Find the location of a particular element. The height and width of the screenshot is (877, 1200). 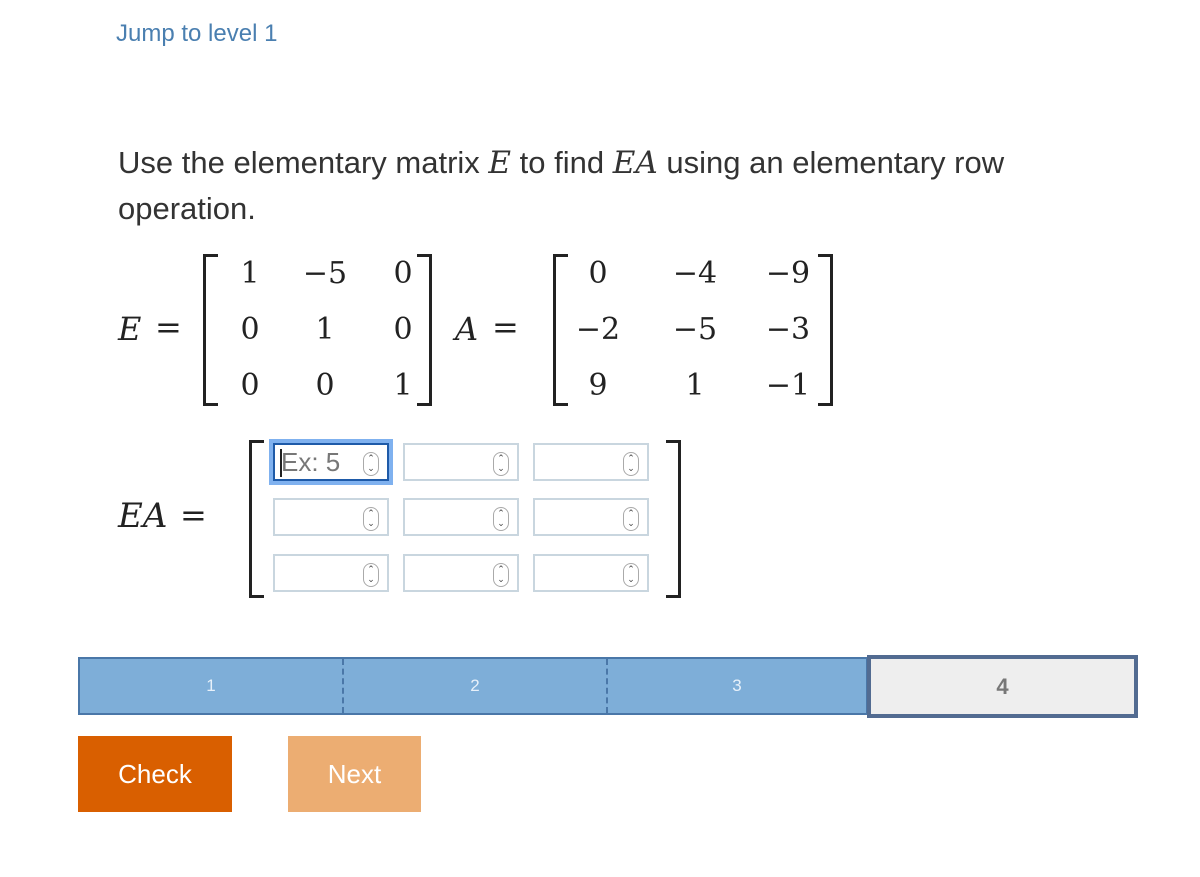

input-placeholder: Ex: 5 is located at coordinates (311, 462).